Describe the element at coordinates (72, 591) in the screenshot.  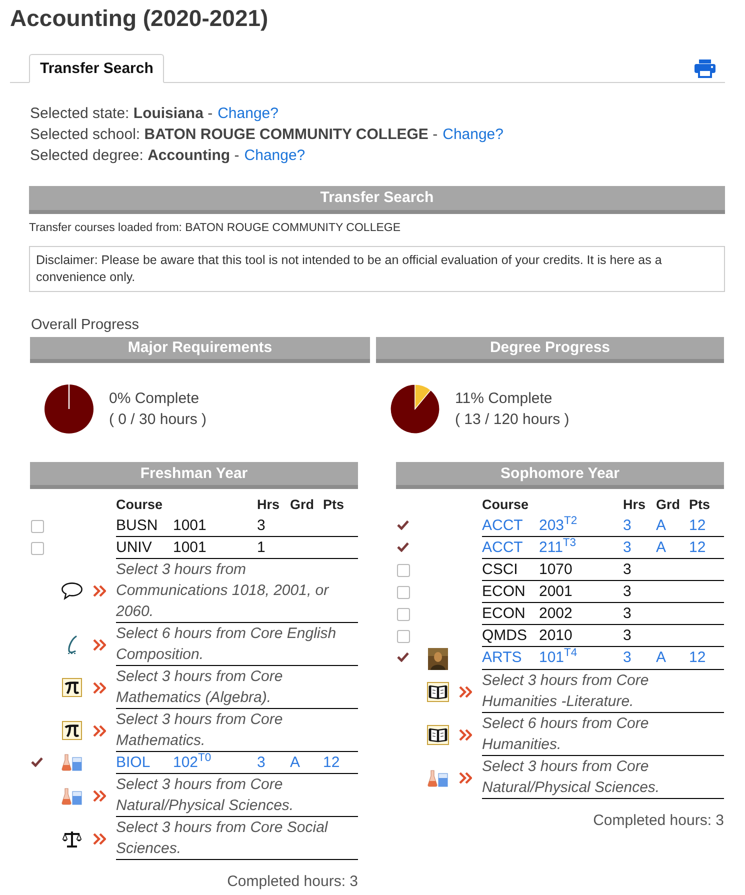
I see `speech-bubble-icon` at that location.